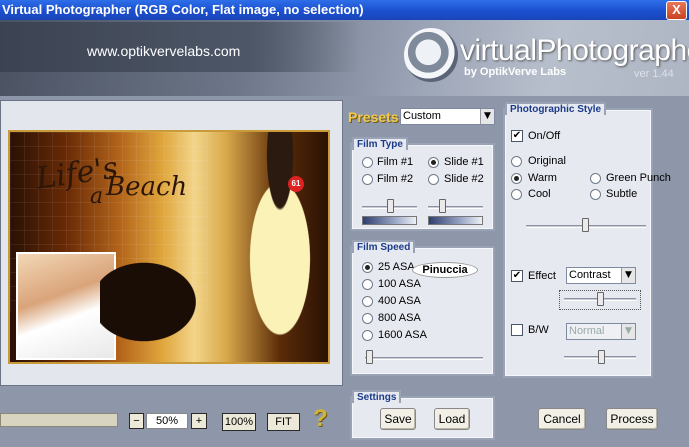 The image size is (689, 447). I want to click on zoom-value: 50%, so click(167, 421).